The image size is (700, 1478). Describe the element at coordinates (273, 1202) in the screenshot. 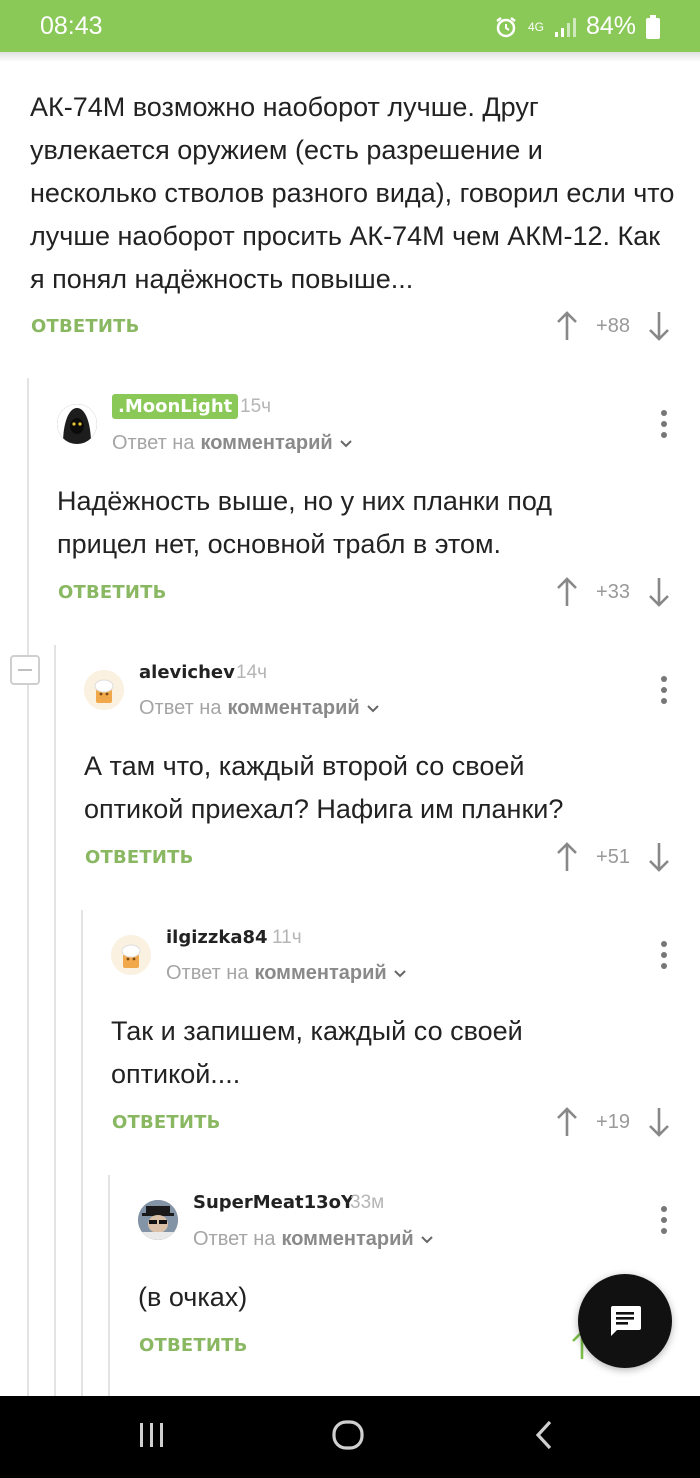

I see `username: SuperMeat13oY` at that location.